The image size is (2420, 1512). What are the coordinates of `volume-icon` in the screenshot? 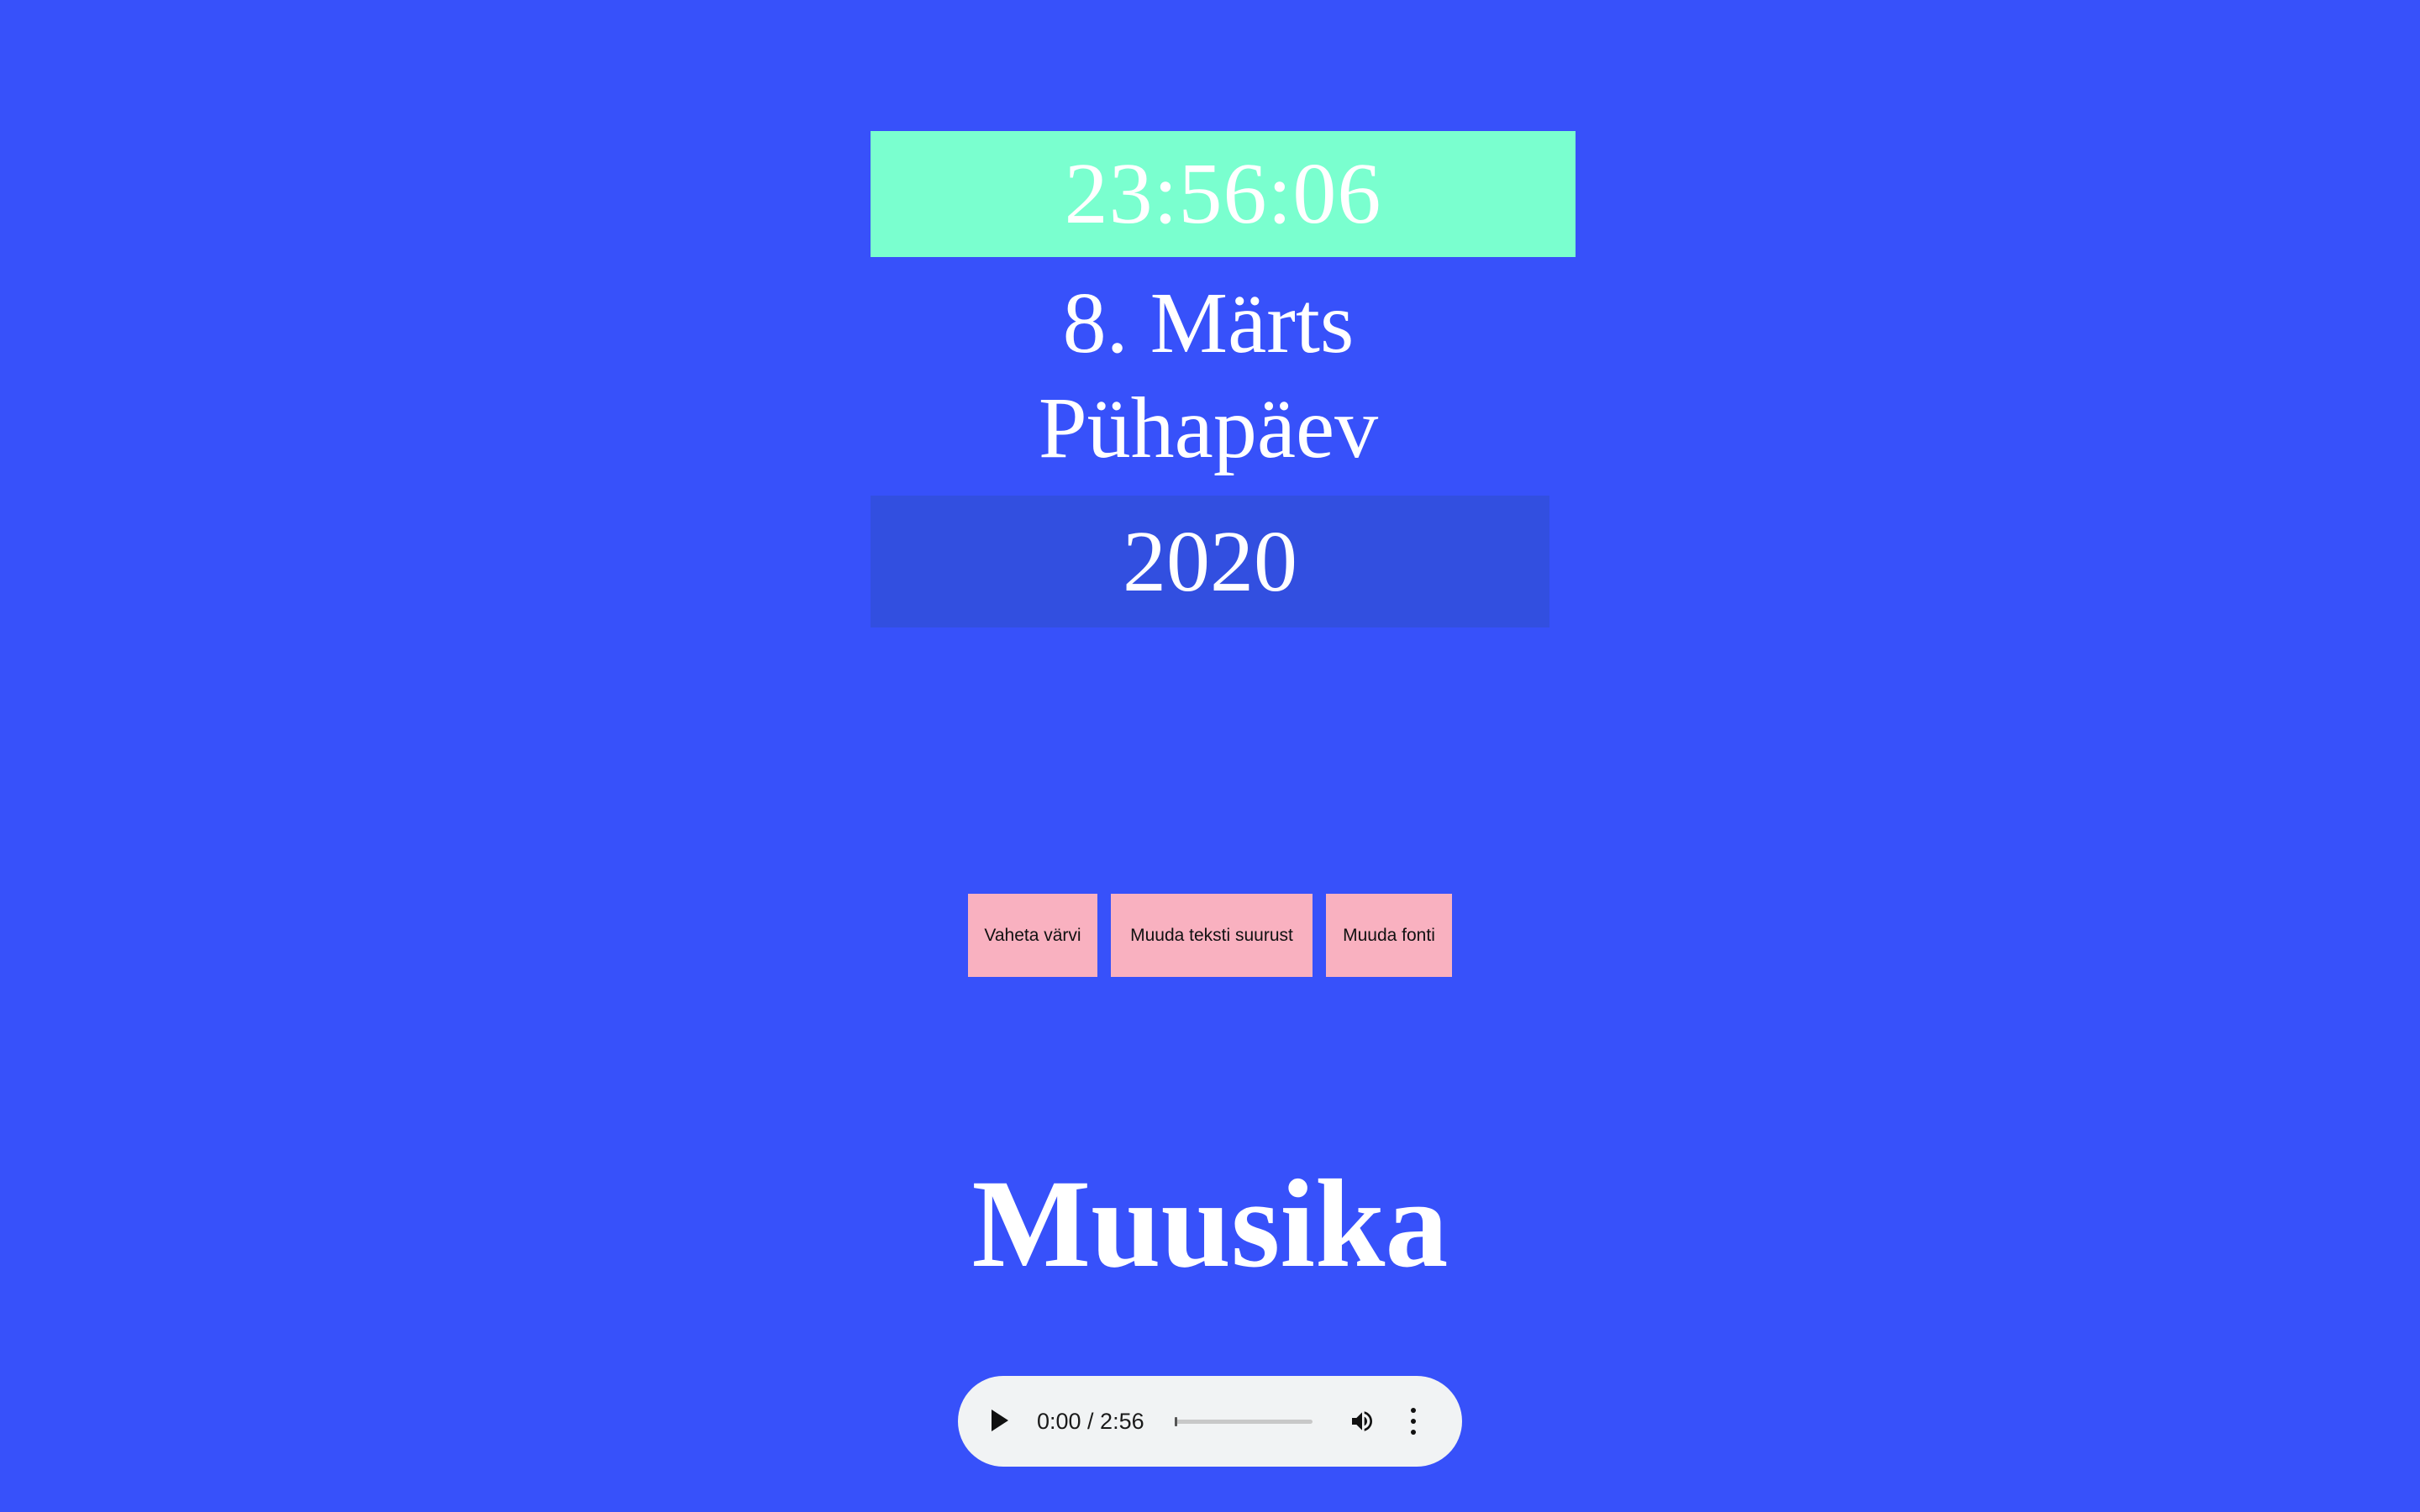 It's located at (1362, 1421).